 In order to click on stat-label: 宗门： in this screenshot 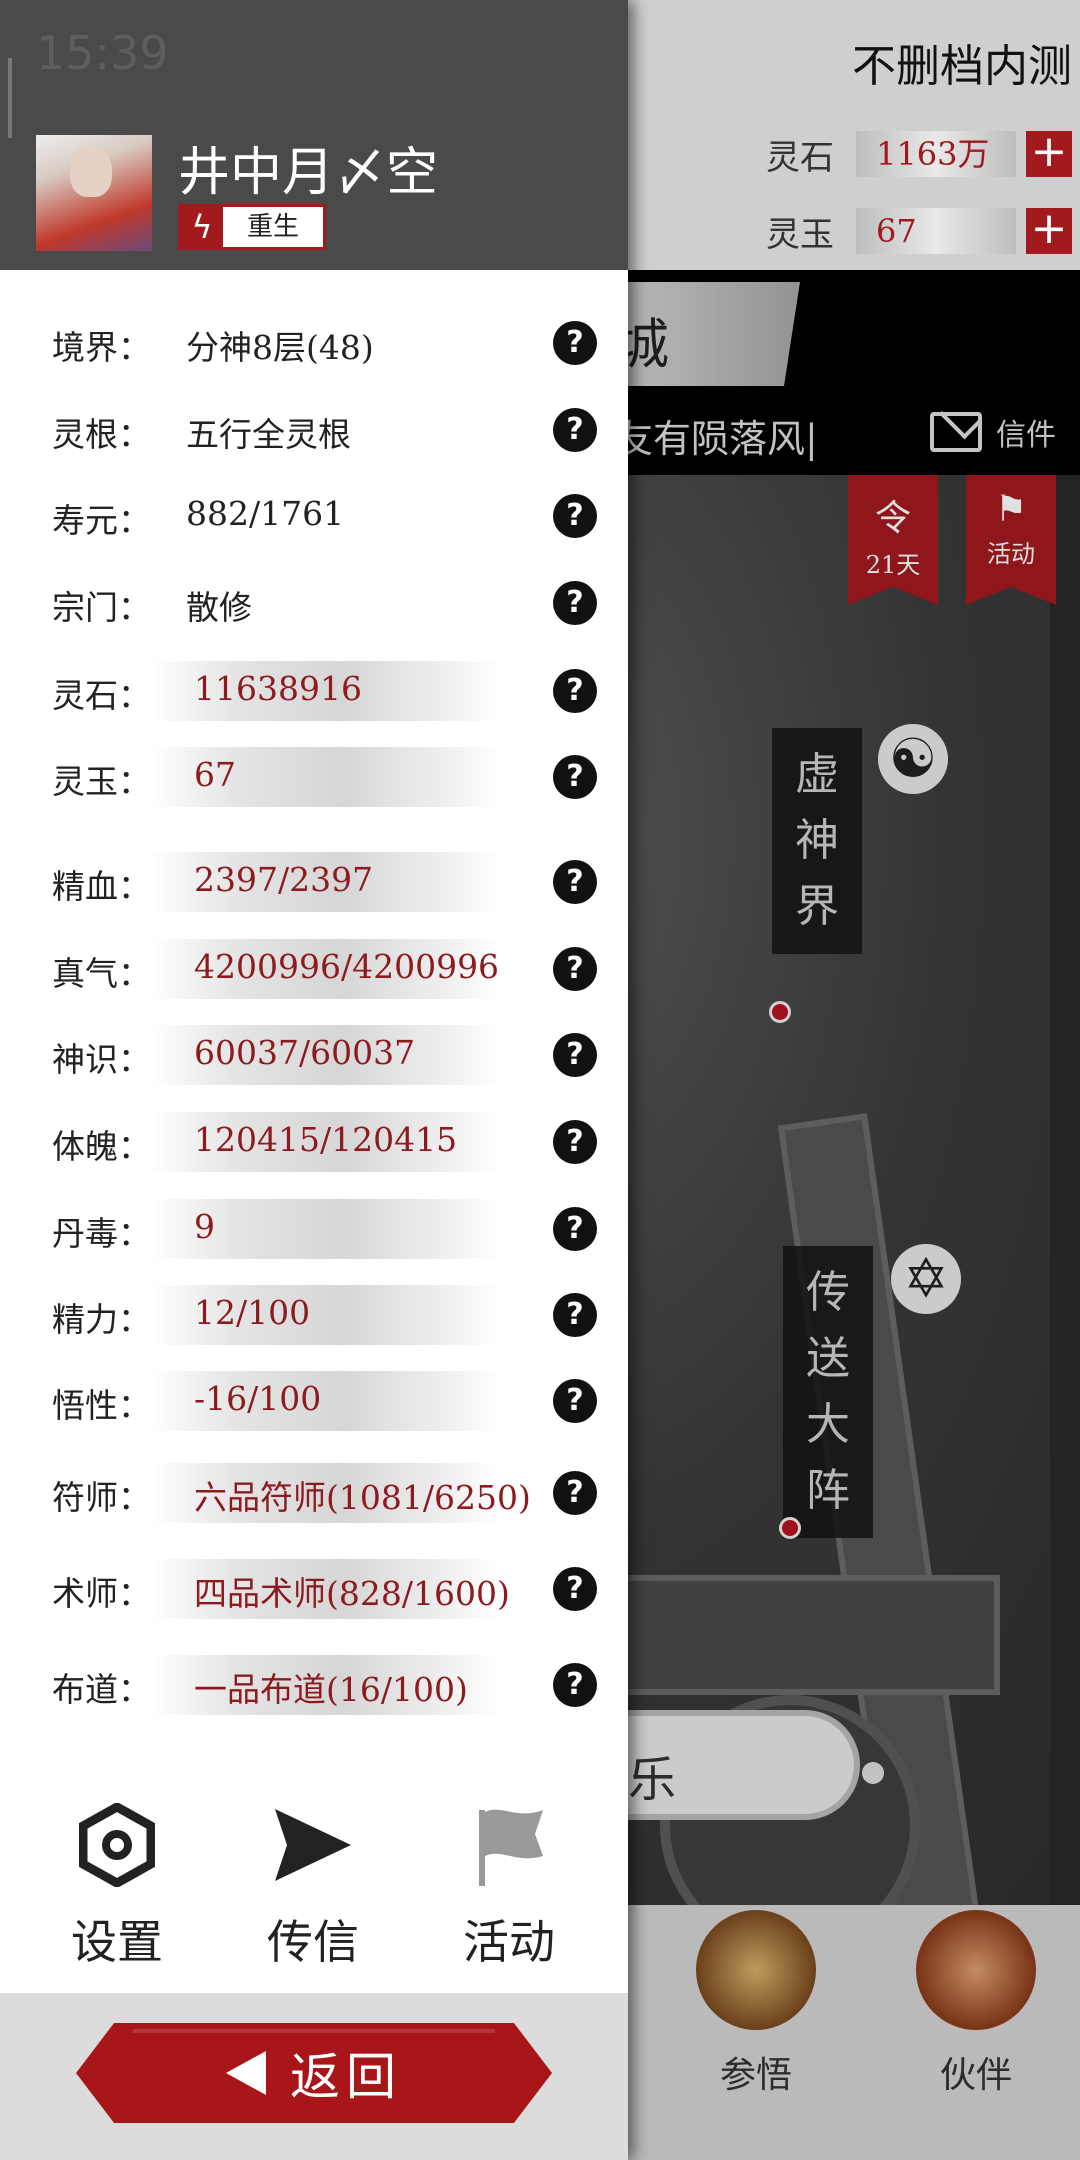, I will do `click(101, 607)`.